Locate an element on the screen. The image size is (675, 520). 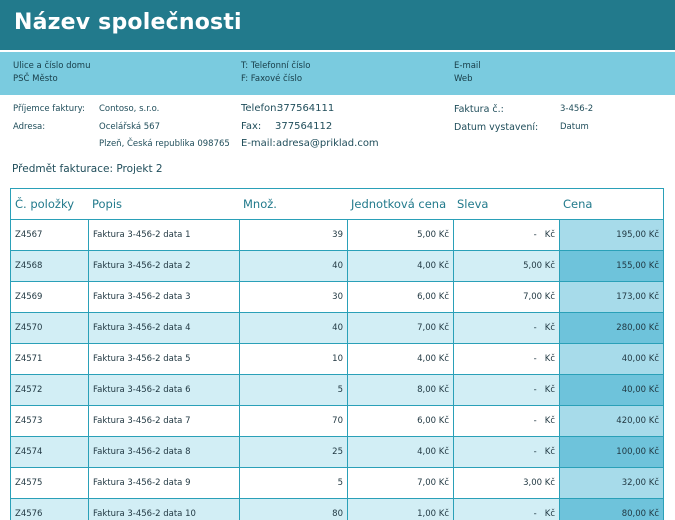
issue-date-label: Datum vystavení: is located at coordinates (496, 127).